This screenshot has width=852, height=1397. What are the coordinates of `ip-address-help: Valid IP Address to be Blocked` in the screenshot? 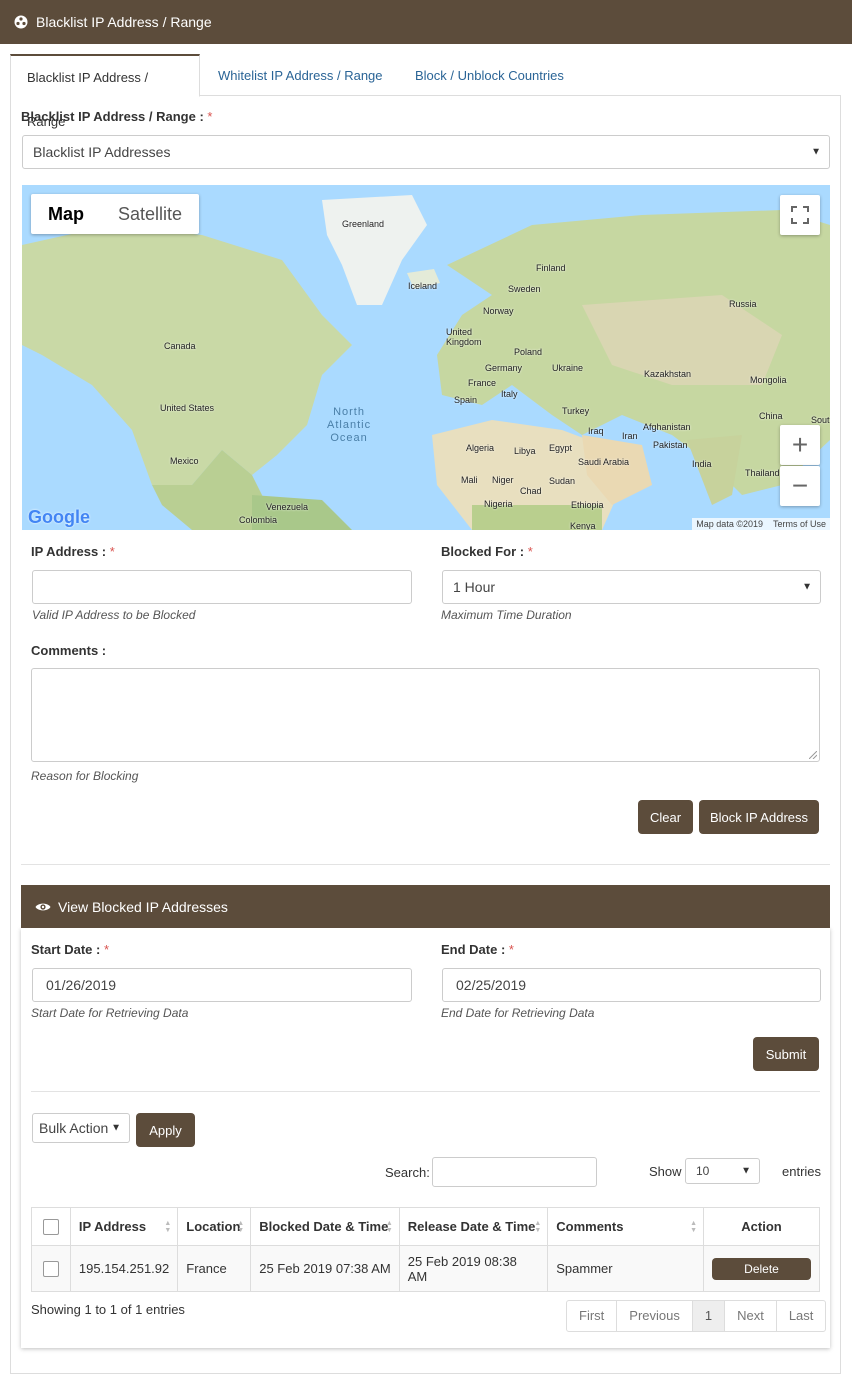 It's located at (114, 615).